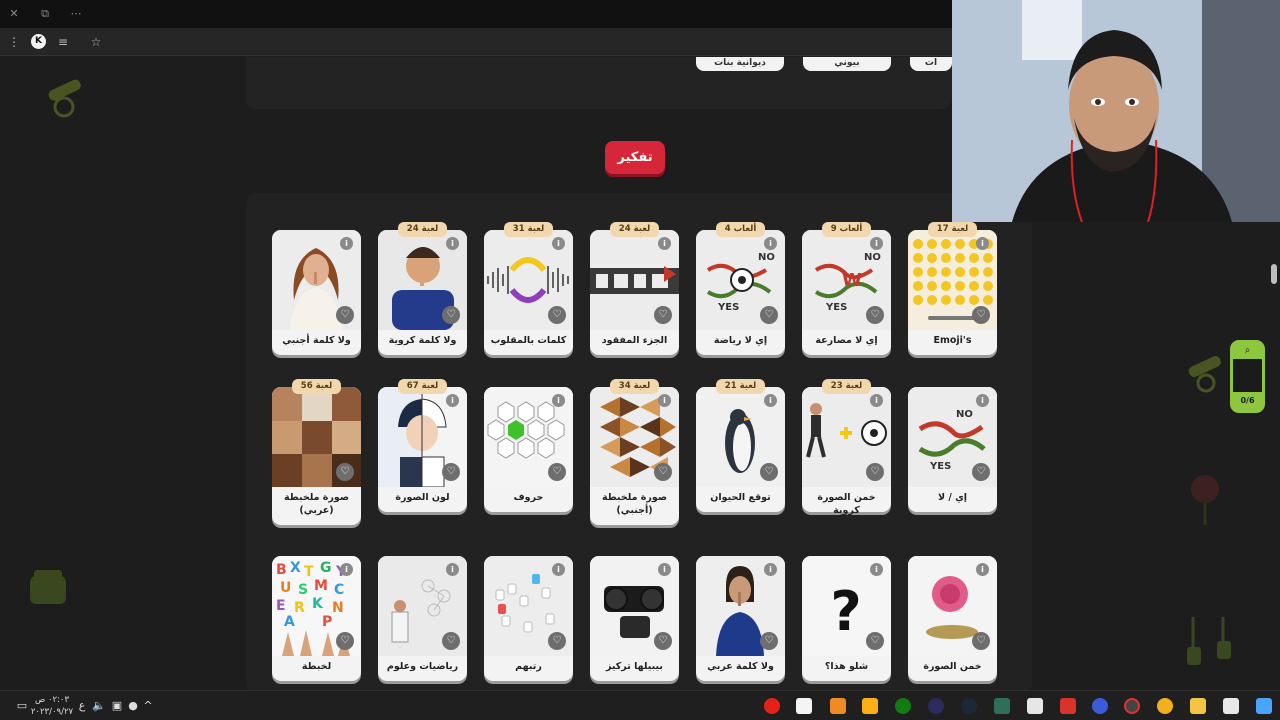 This screenshot has height=720, width=1280. Describe the element at coordinates (96, 42) in the screenshot. I see `bookmark-star-icon: ☆` at that location.